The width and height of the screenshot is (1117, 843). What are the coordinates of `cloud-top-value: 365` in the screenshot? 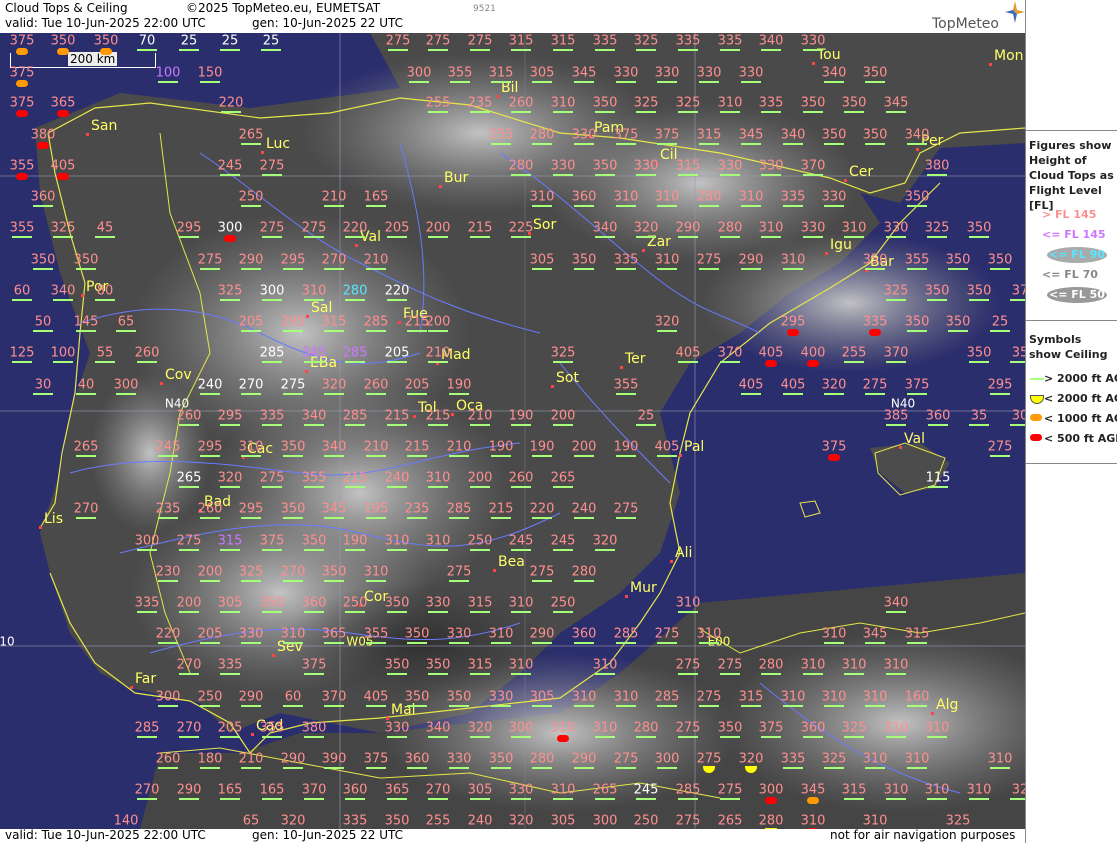 It's located at (334, 634).